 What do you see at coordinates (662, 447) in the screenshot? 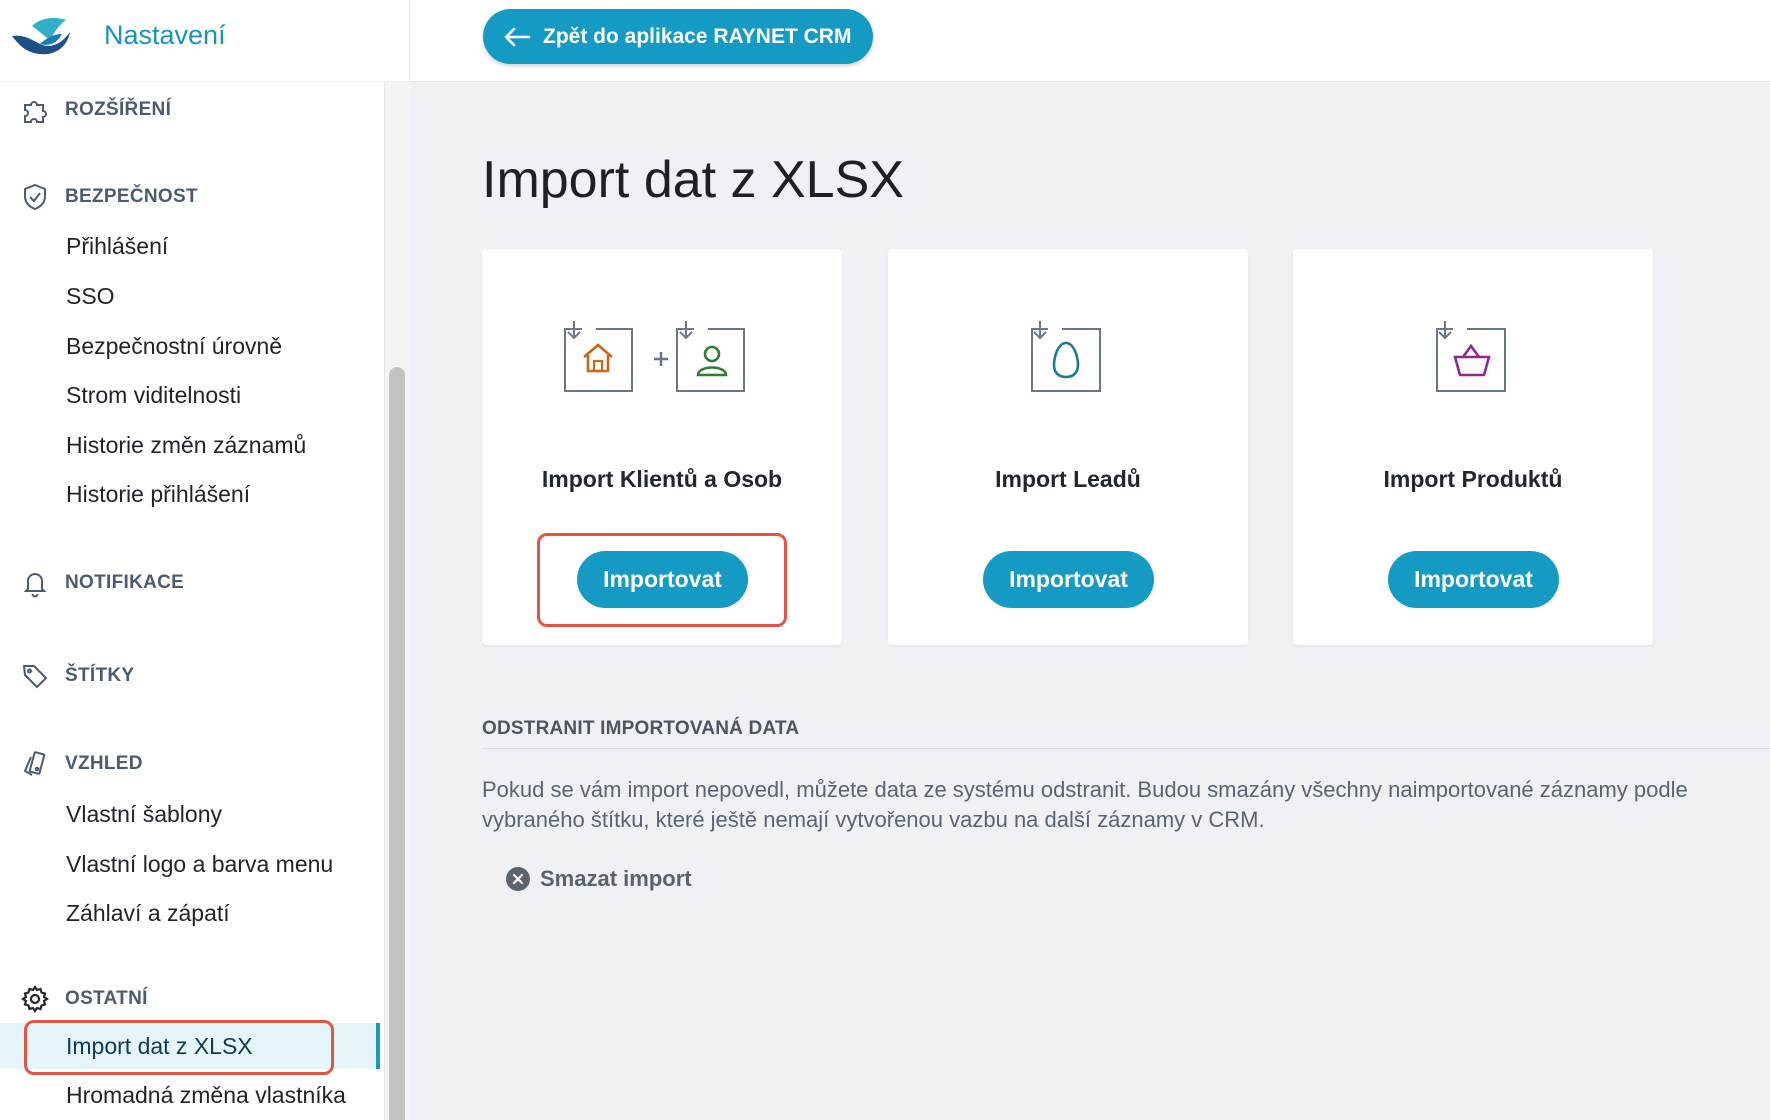
I see `import-card-clients: Import Klientů a Osob Importovat` at bounding box center [662, 447].